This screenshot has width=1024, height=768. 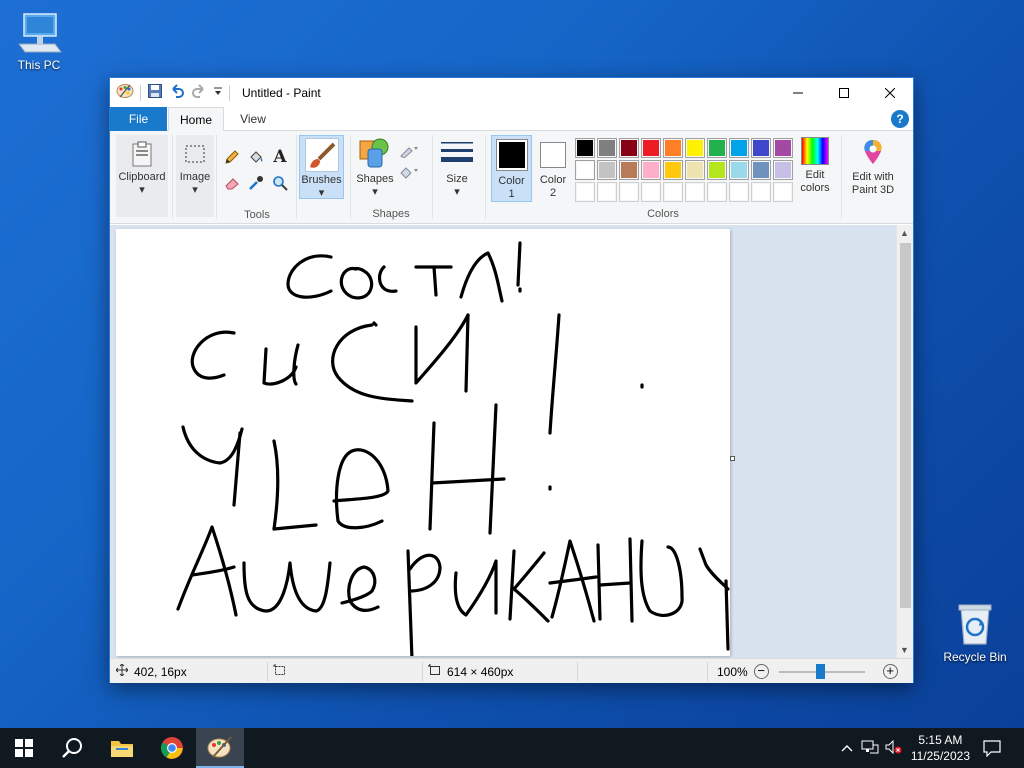 What do you see at coordinates (321, 193) in the screenshot?
I see `dropdown-arrow-icon: ▾` at bounding box center [321, 193].